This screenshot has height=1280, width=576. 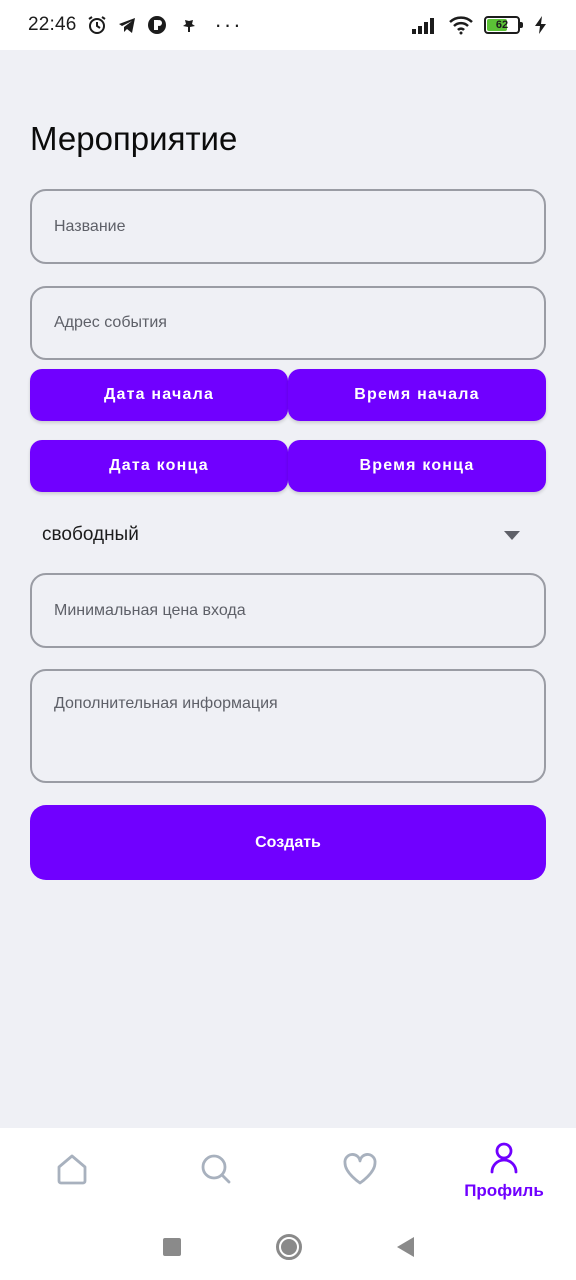 I want to click on end-date-label: Дата конца, so click(x=159, y=465).